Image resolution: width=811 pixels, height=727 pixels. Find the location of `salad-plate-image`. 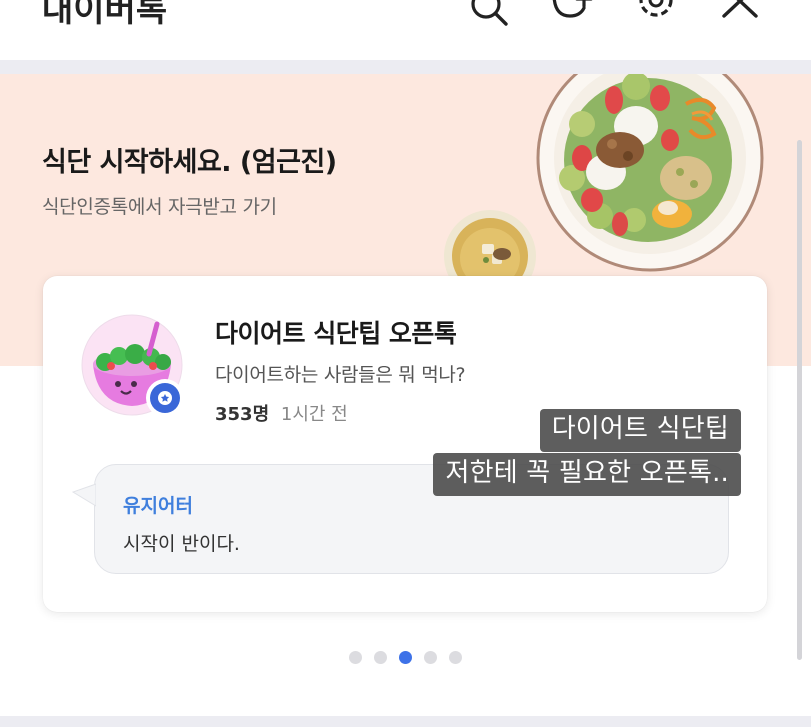

salad-plate-image is located at coordinates (650, 173).